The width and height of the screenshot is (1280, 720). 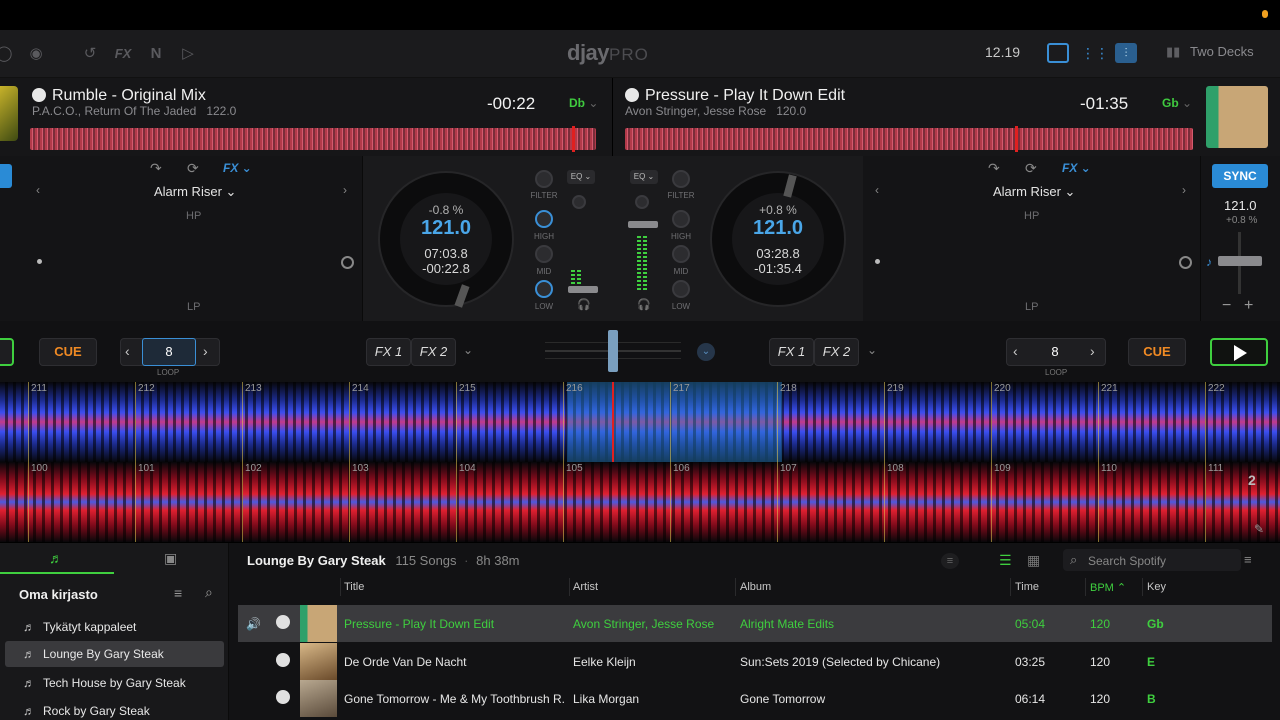 I want to click on fx-icon: FX, so click(x=123, y=54).